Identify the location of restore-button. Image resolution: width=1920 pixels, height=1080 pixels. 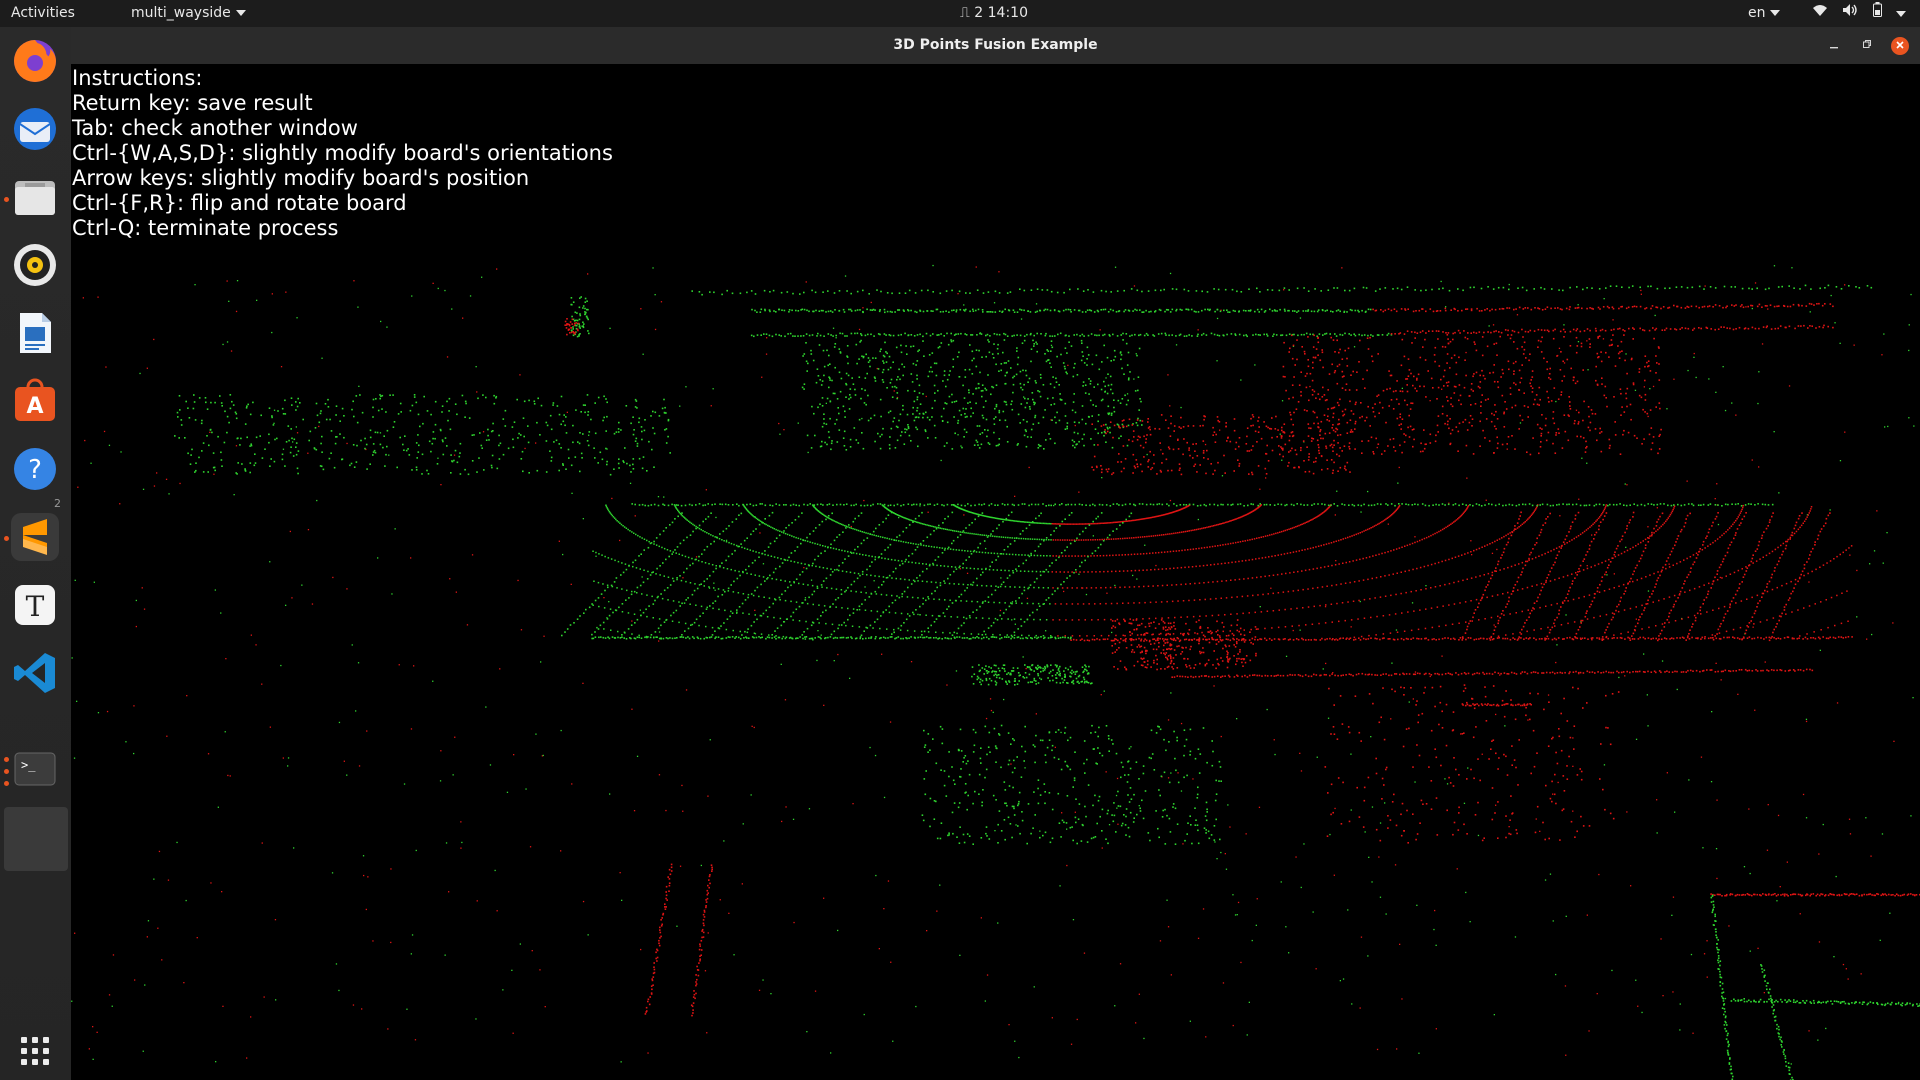
(1867, 46).